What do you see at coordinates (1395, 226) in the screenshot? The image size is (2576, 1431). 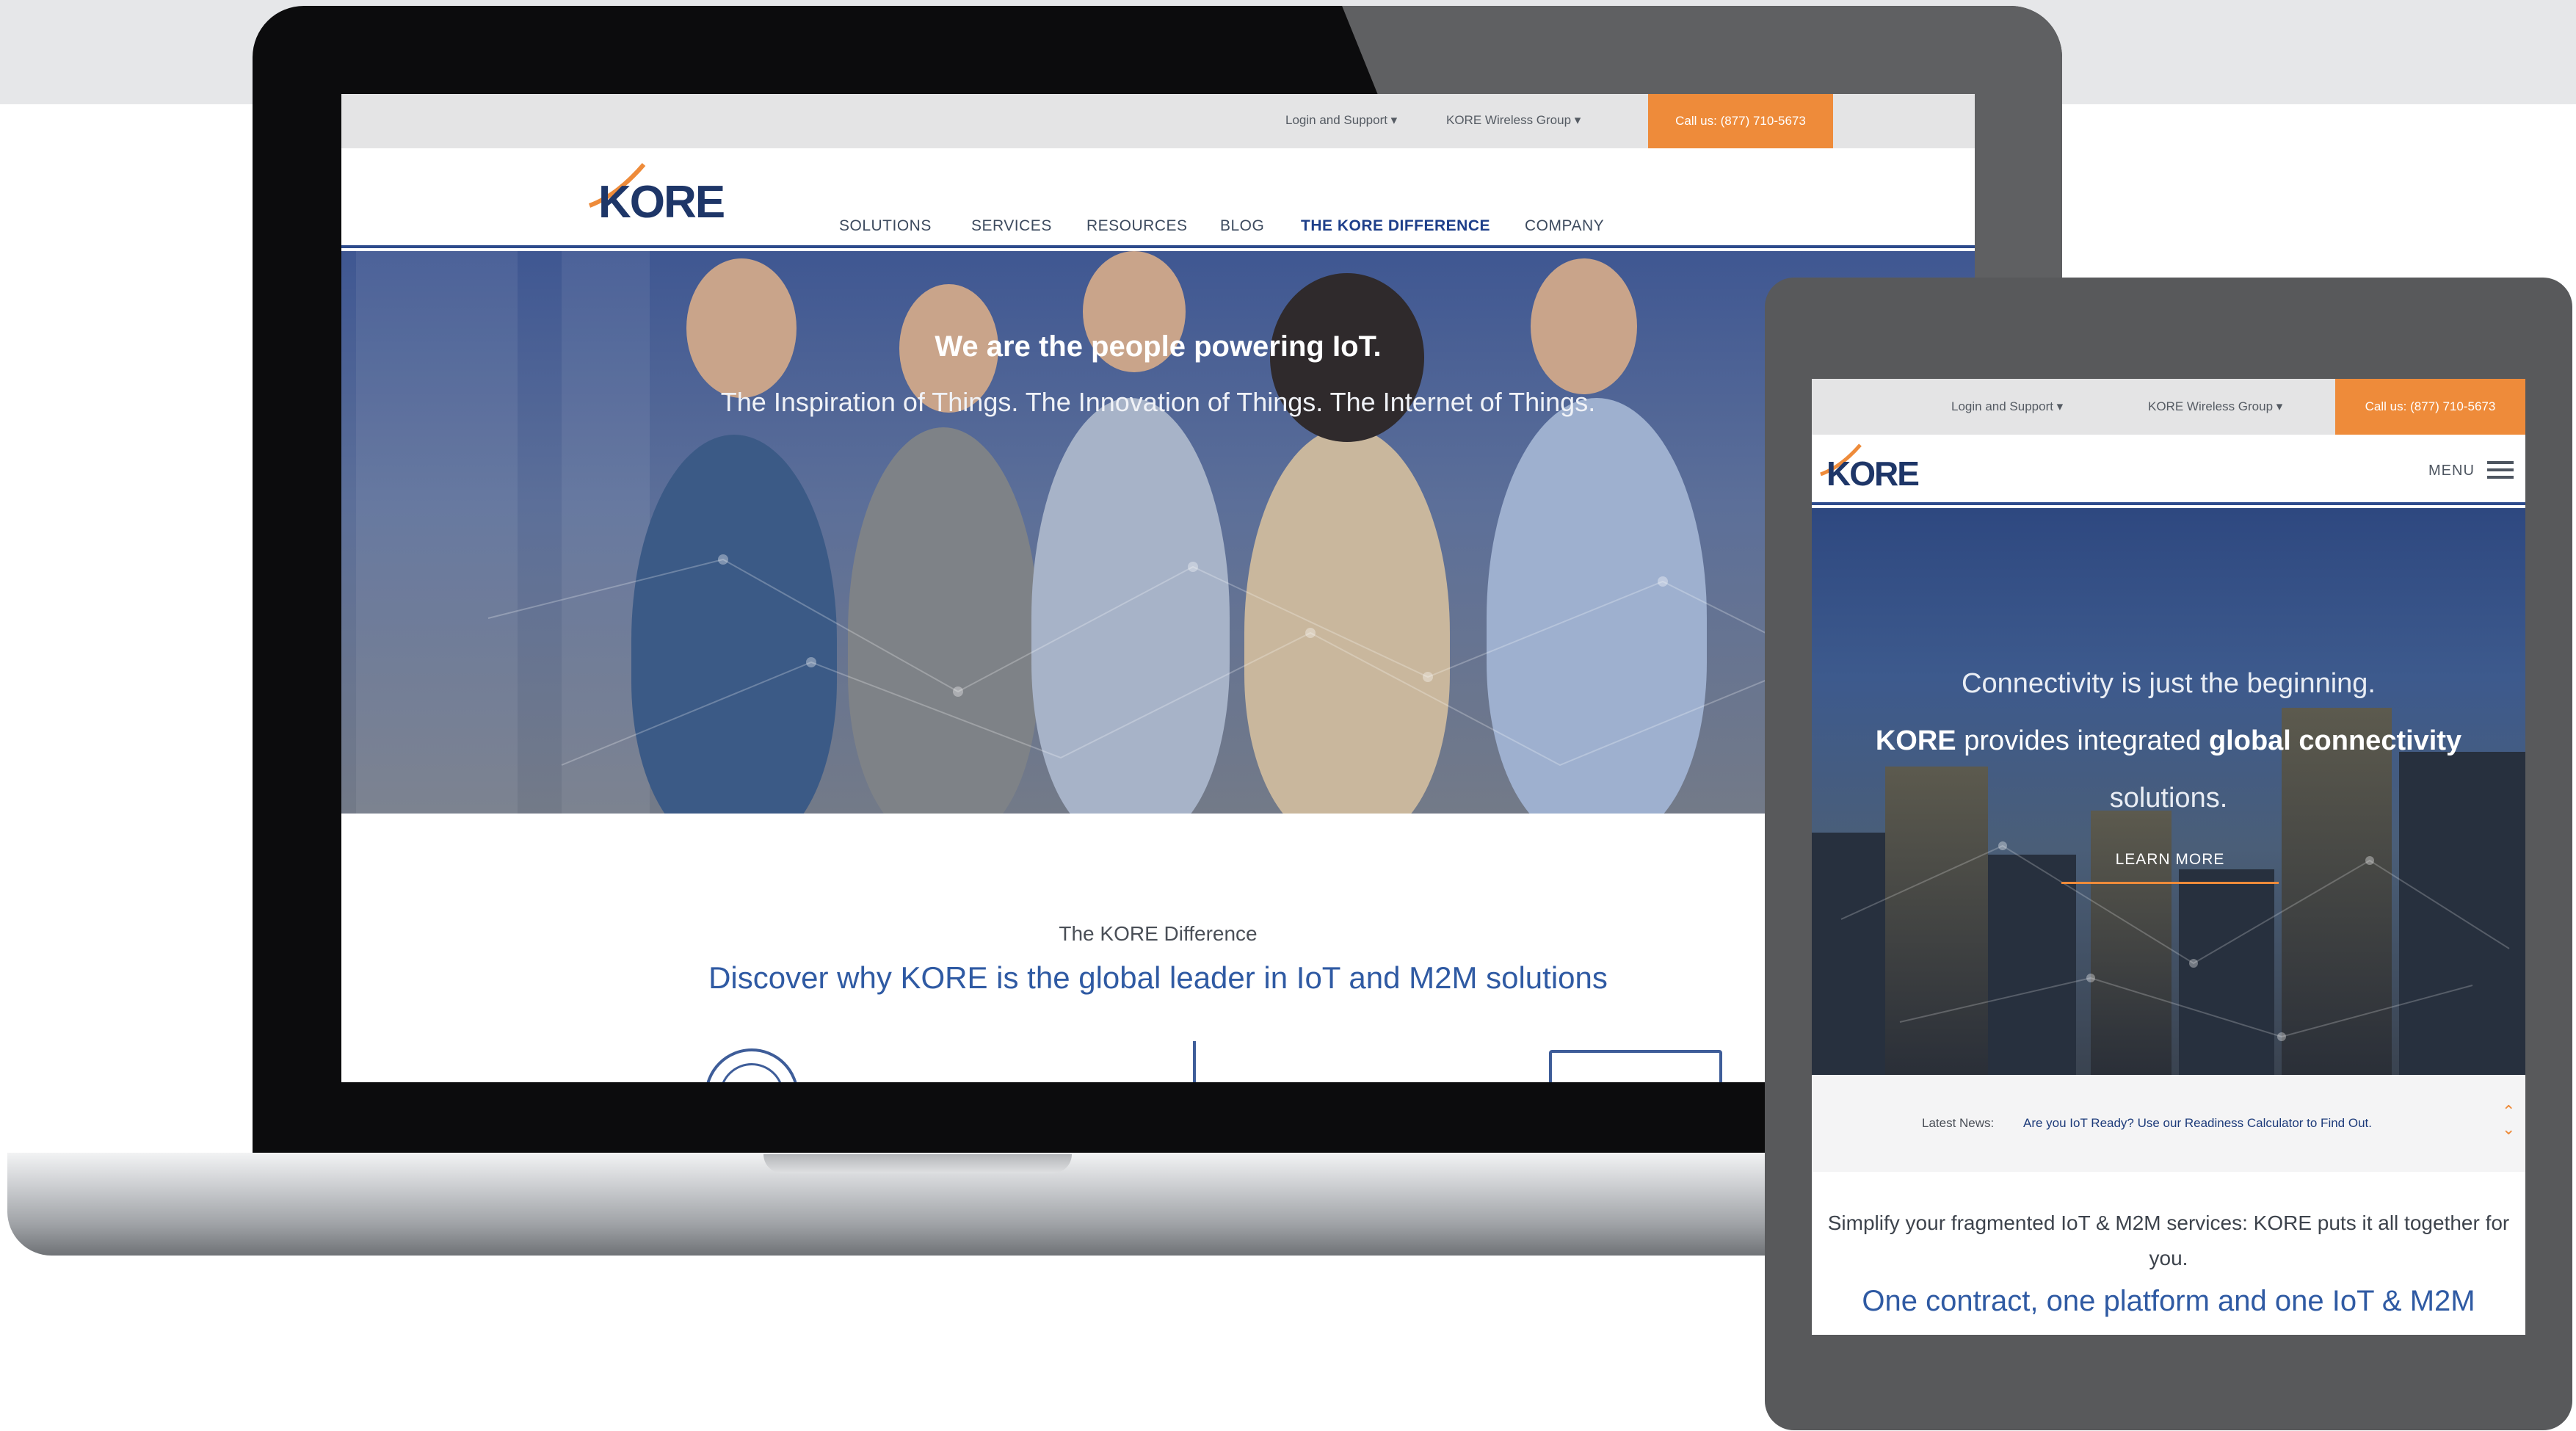 I see `nav-kore-difference: THE KORE DIFFERENCE` at bounding box center [1395, 226].